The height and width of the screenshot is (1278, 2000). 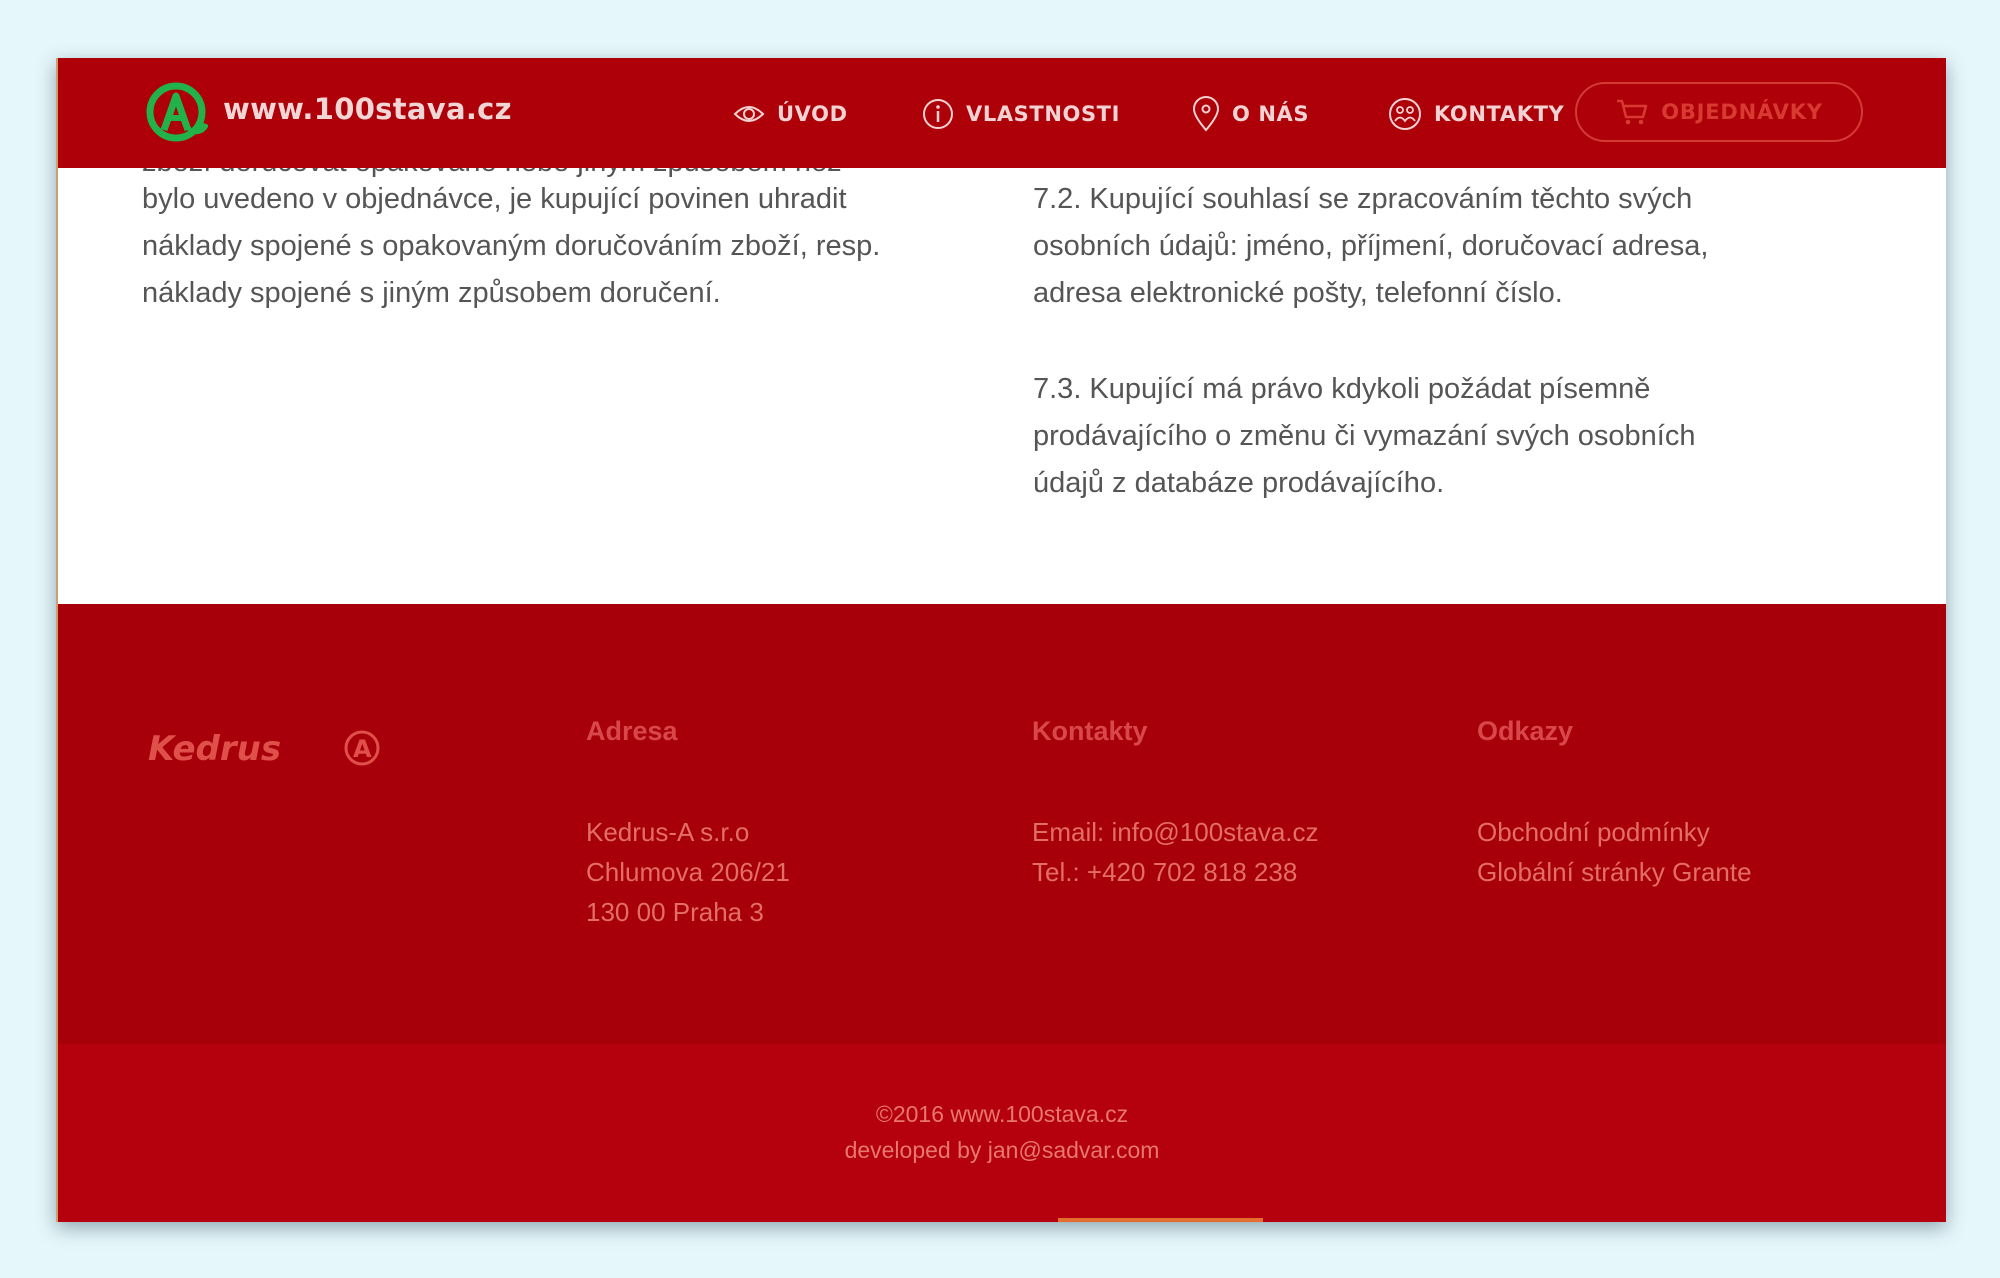 What do you see at coordinates (367, 109) in the screenshot?
I see `site-name: www.100stava.cz` at bounding box center [367, 109].